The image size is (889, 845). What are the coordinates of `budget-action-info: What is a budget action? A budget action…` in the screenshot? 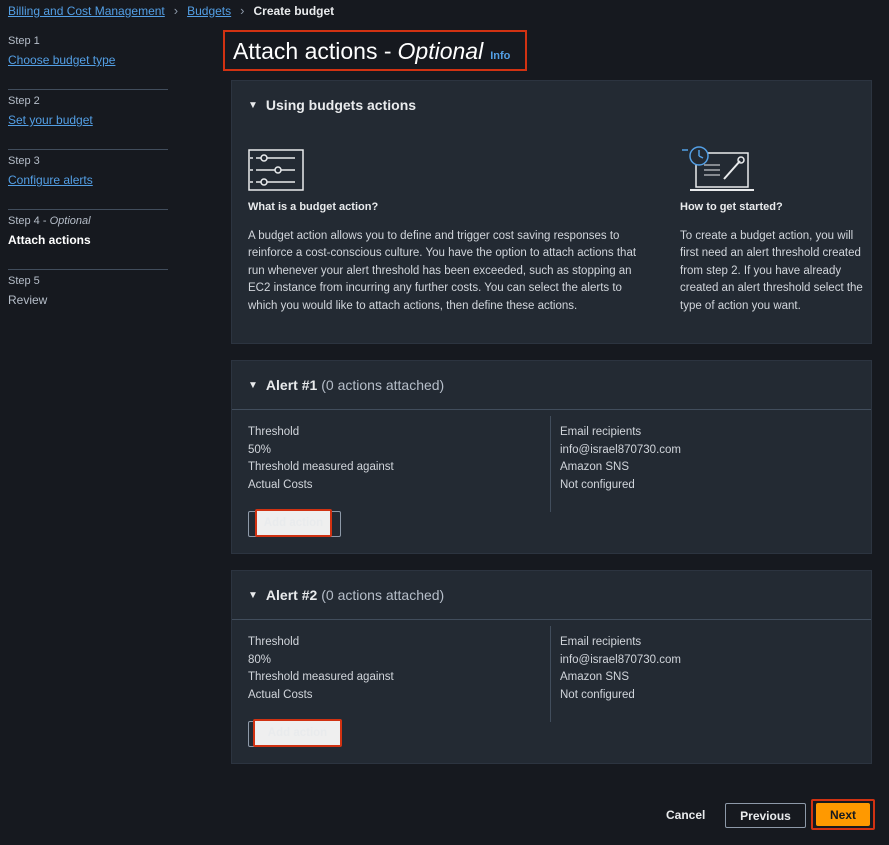 It's located at (448, 232).